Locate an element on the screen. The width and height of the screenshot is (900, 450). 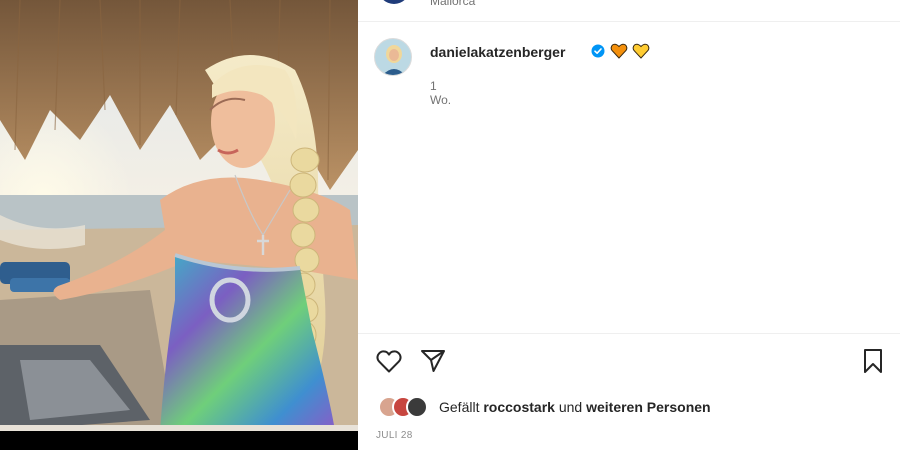
avatar is located at coordinates (393, 57).